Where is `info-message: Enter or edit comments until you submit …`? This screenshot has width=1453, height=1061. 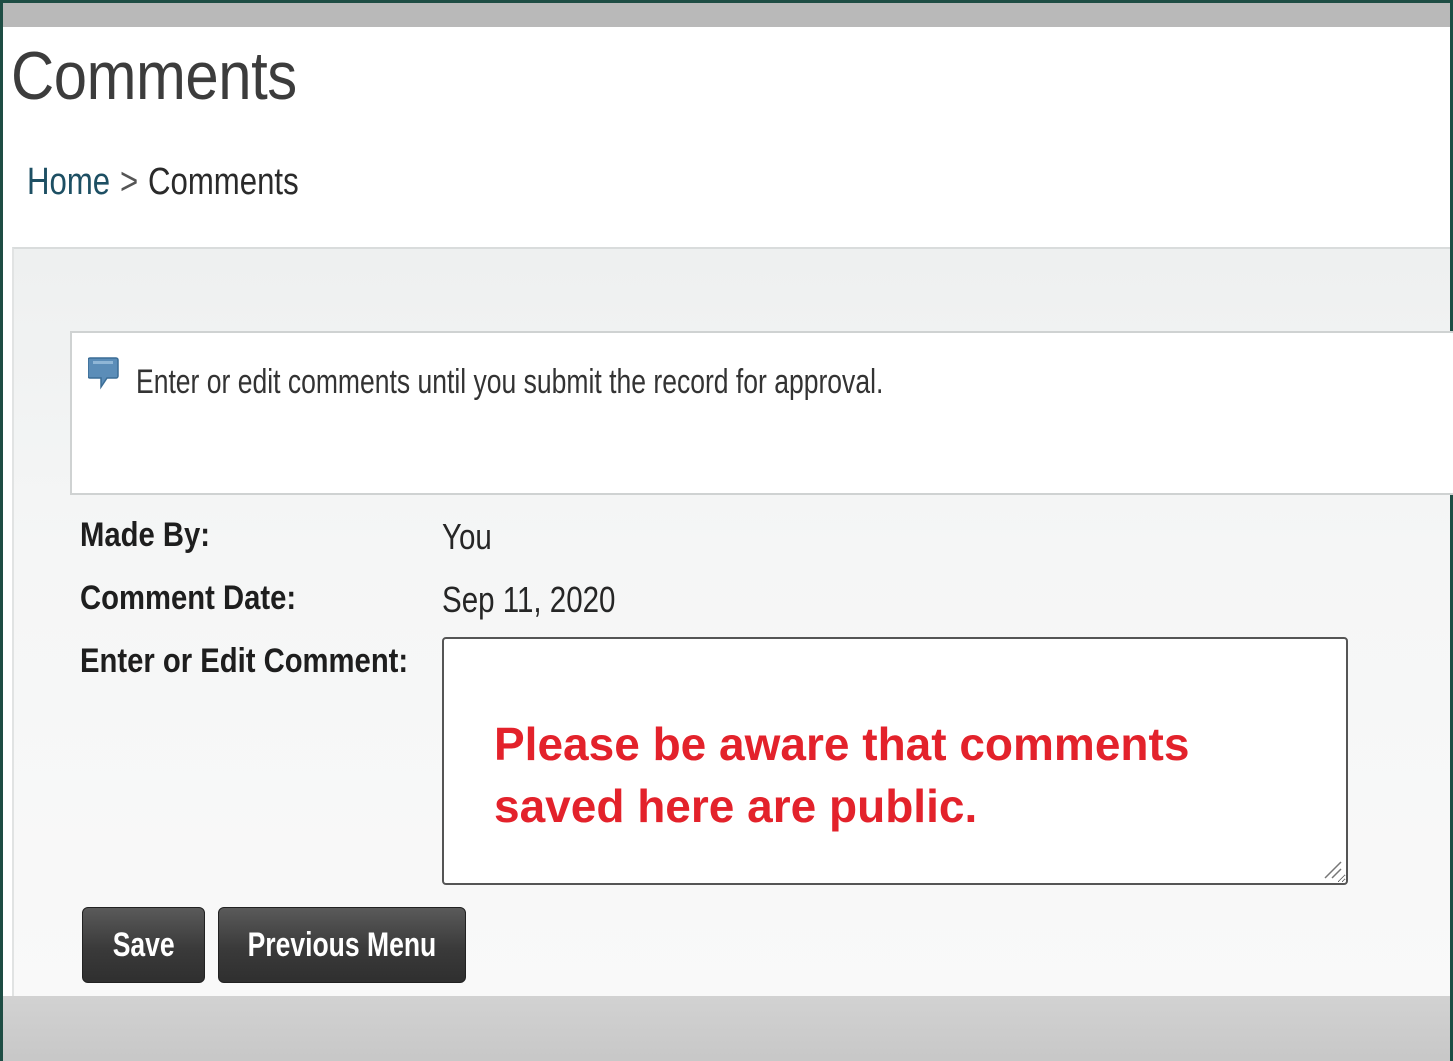
info-message: Enter or edit comments until you submit … is located at coordinates (510, 382).